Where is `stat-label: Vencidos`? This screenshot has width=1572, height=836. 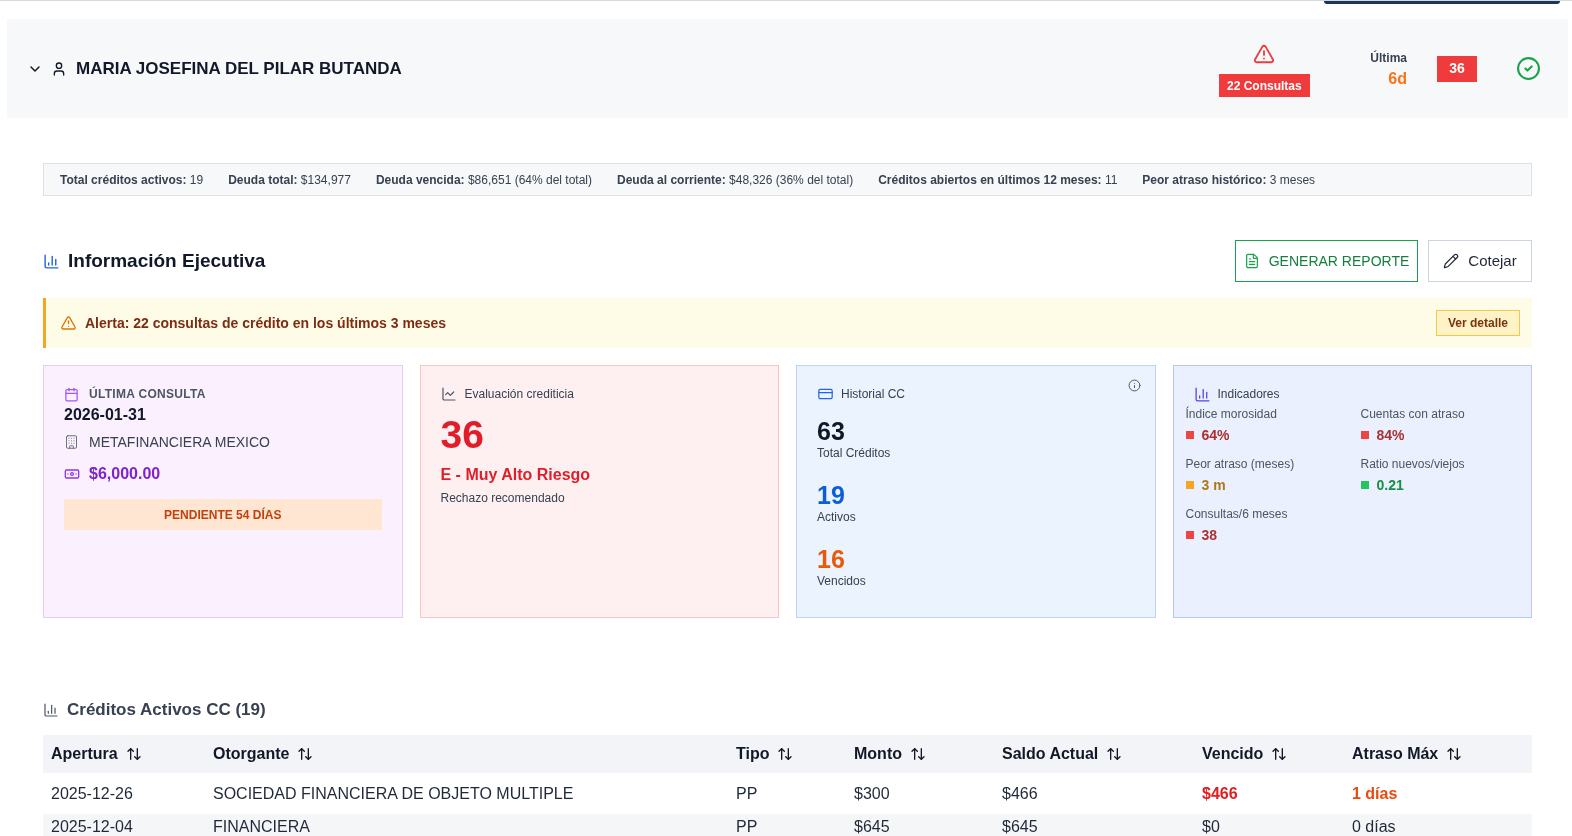
stat-label: Vencidos is located at coordinates (841, 581).